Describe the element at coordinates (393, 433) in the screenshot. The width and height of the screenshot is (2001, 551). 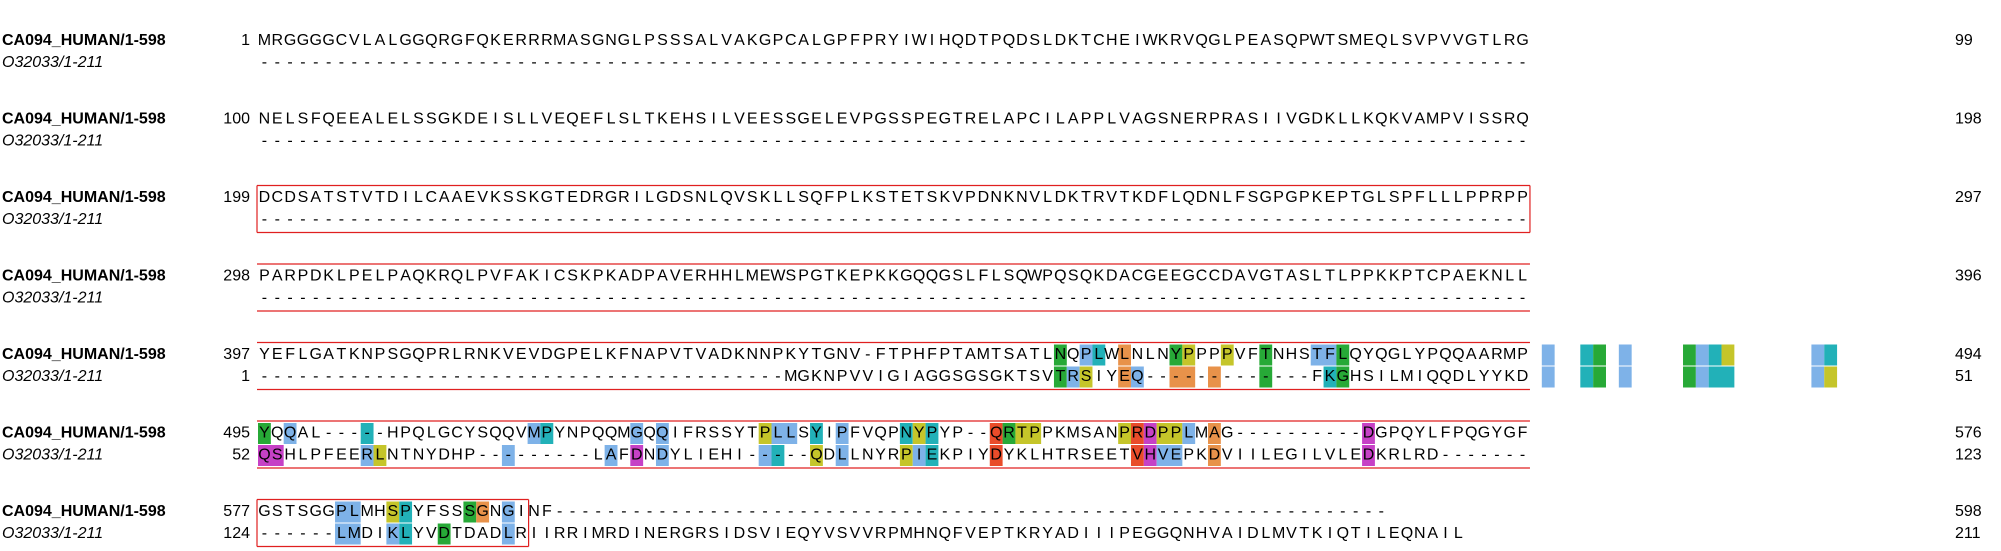
I see `residue: H` at that location.